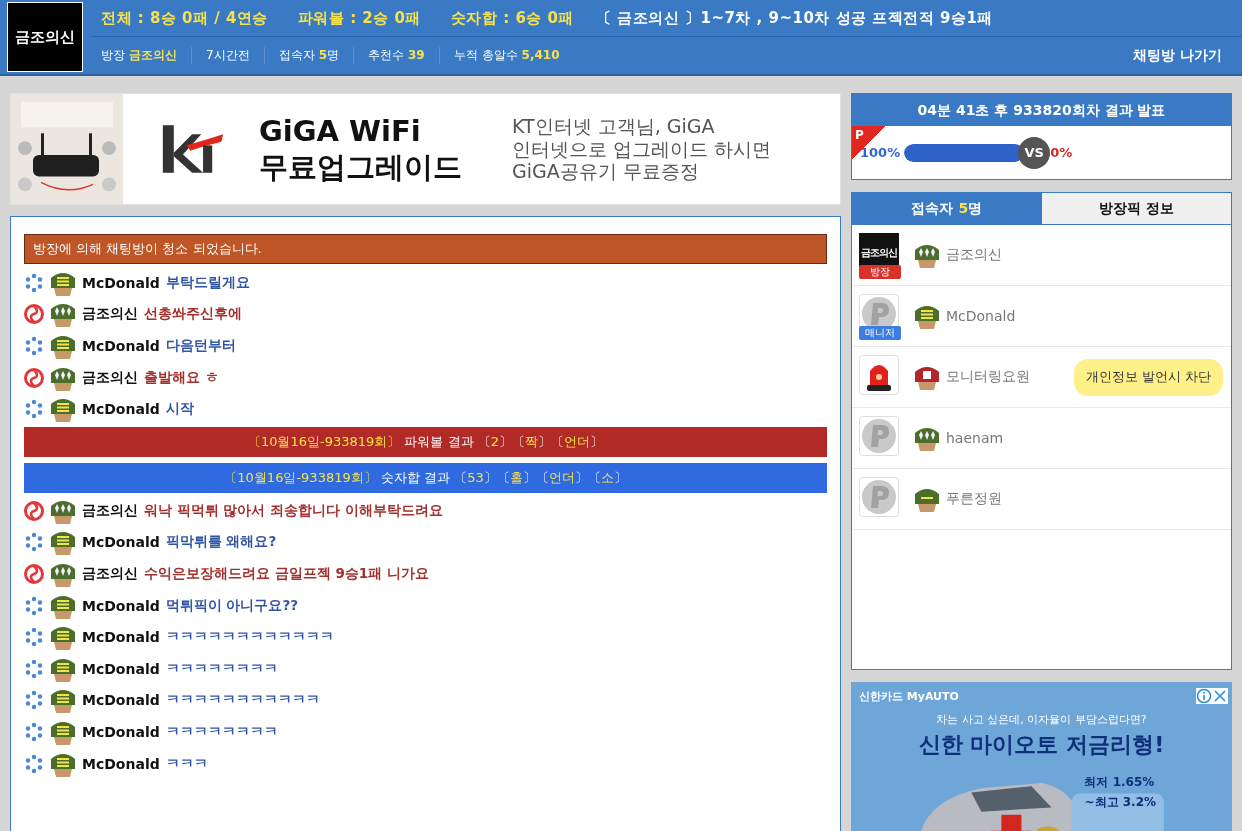  What do you see at coordinates (1041, 719) in the screenshot?
I see `ad-text: 차는 사고 싶은데, 이자율이 부담스럽다면?` at bounding box center [1041, 719].